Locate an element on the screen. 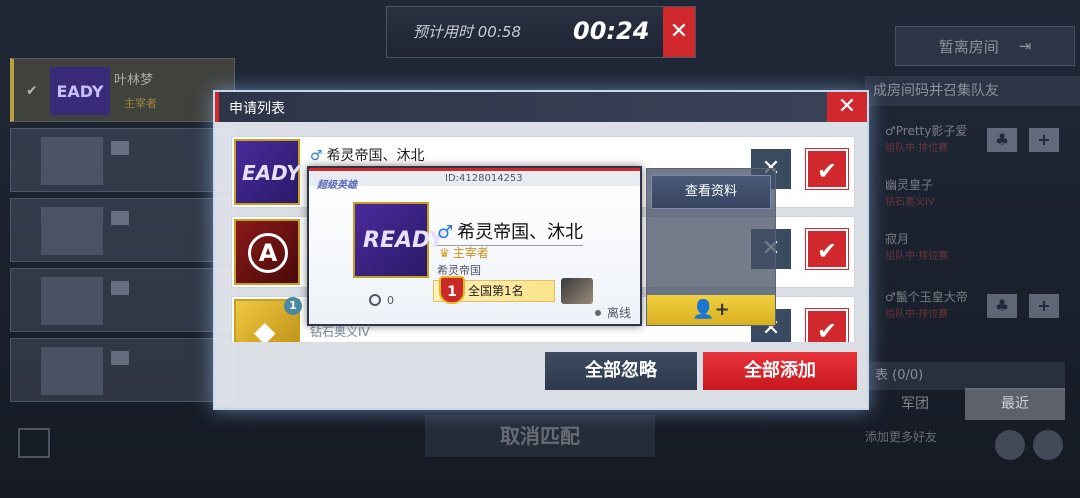 The width and height of the screenshot is (1080, 498). profile-name: ♂ 希灵帝国、沐北 is located at coordinates (510, 232).